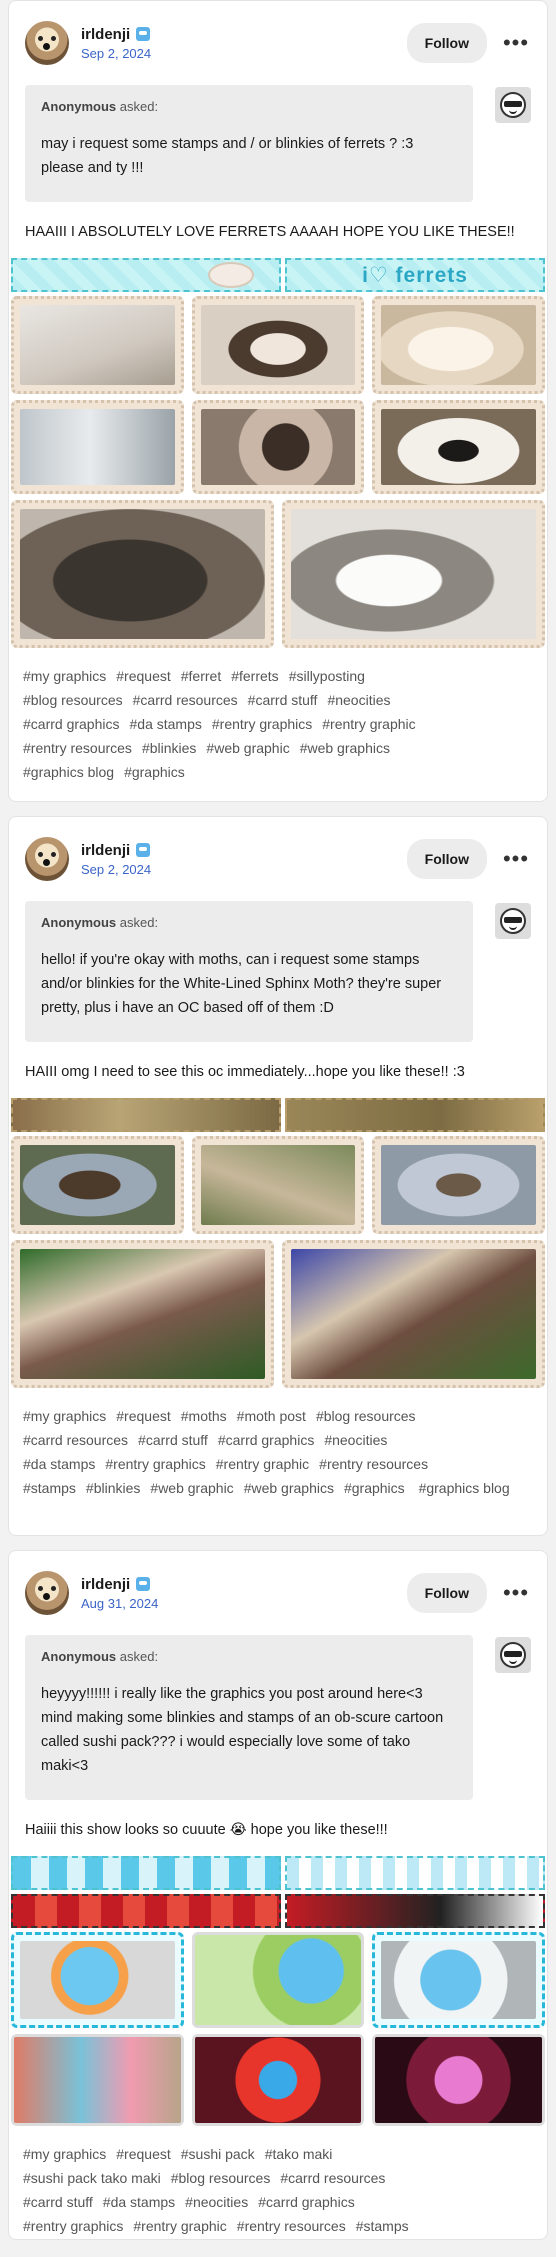 Image resolution: width=556 pixels, height=2257 pixels. I want to click on tag-link: #ferret, so click(201, 676).